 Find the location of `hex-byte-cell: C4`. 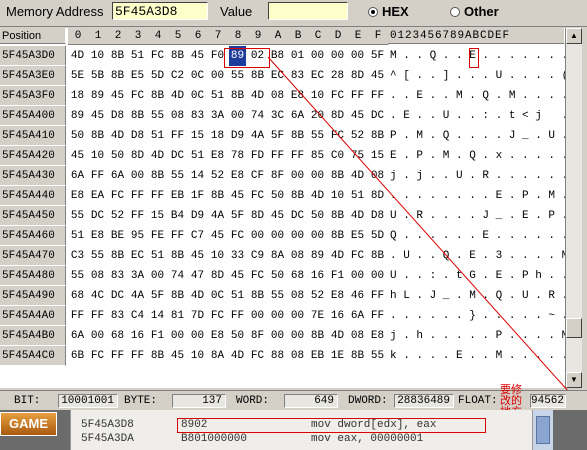

hex-byte-cell: C4 is located at coordinates (137, 316).